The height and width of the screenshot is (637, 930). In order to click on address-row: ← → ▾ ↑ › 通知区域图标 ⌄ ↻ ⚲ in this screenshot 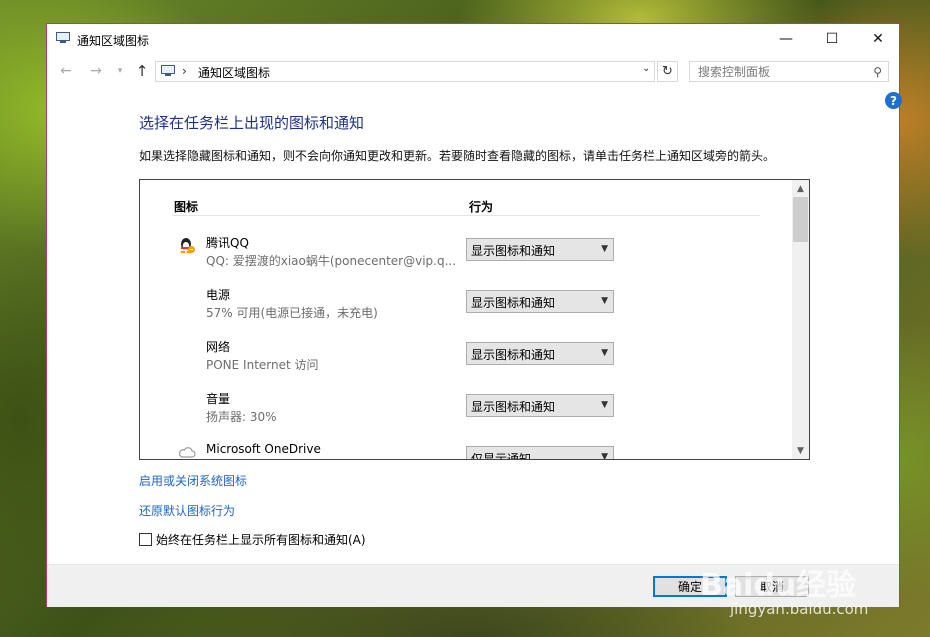, I will do `click(473, 71)`.